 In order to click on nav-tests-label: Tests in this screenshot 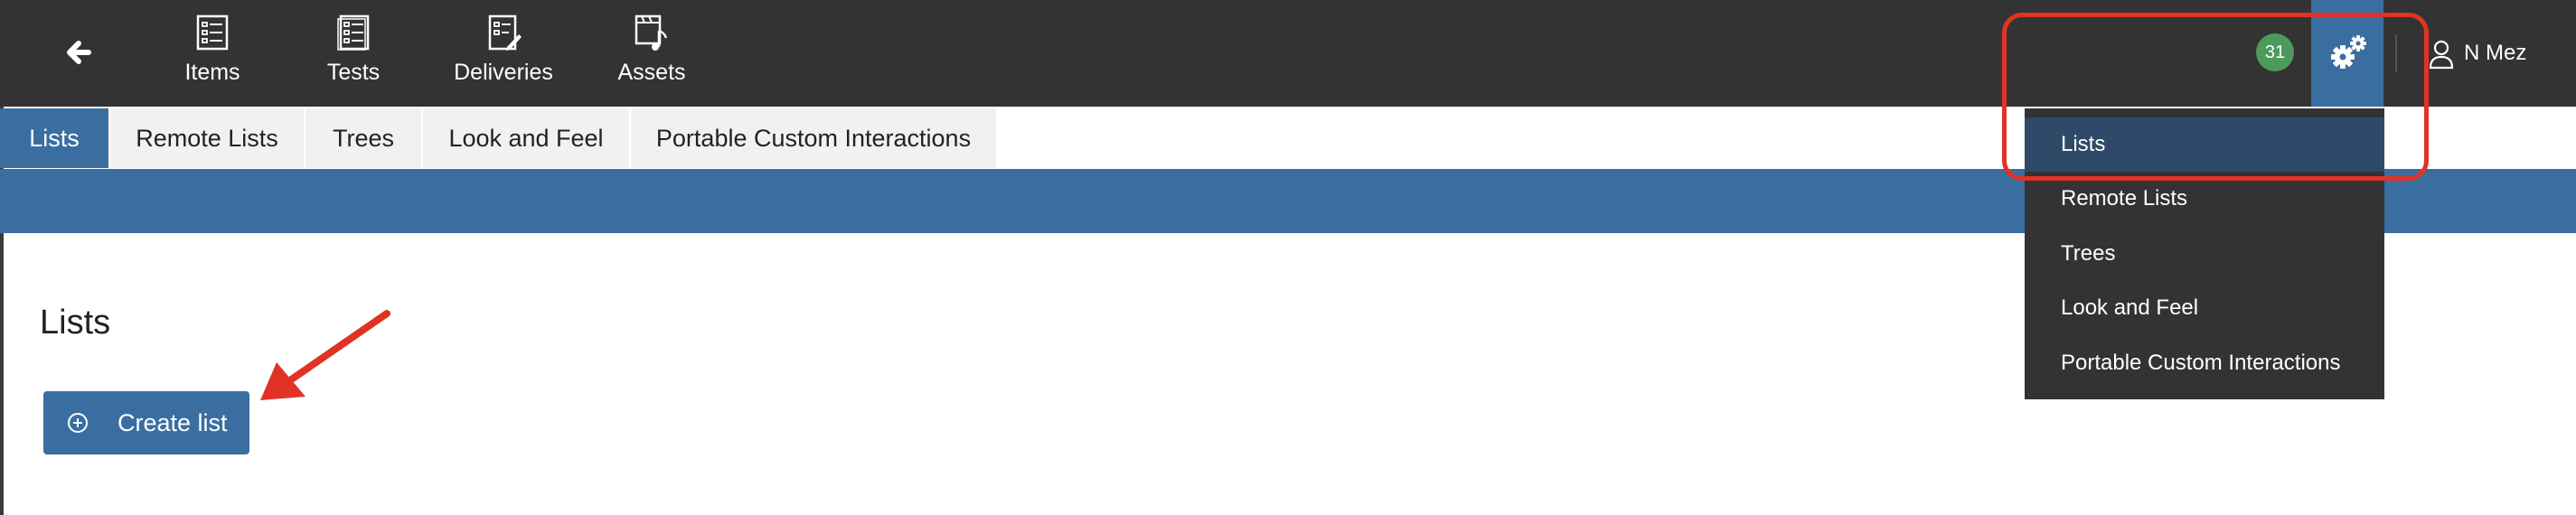, I will do `click(353, 72)`.